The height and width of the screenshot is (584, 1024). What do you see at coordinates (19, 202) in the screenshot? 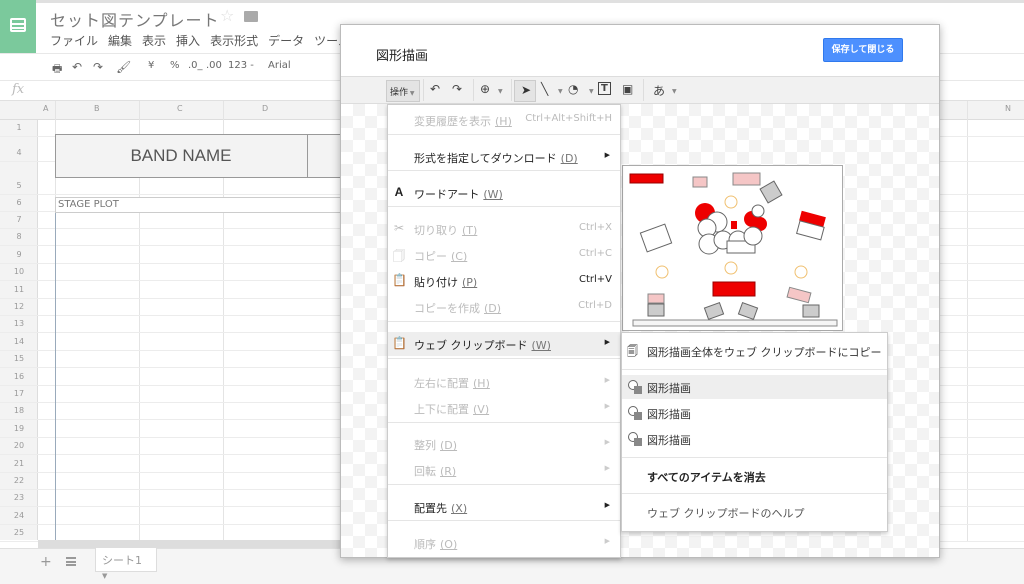
I see `row-number: 6` at bounding box center [19, 202].